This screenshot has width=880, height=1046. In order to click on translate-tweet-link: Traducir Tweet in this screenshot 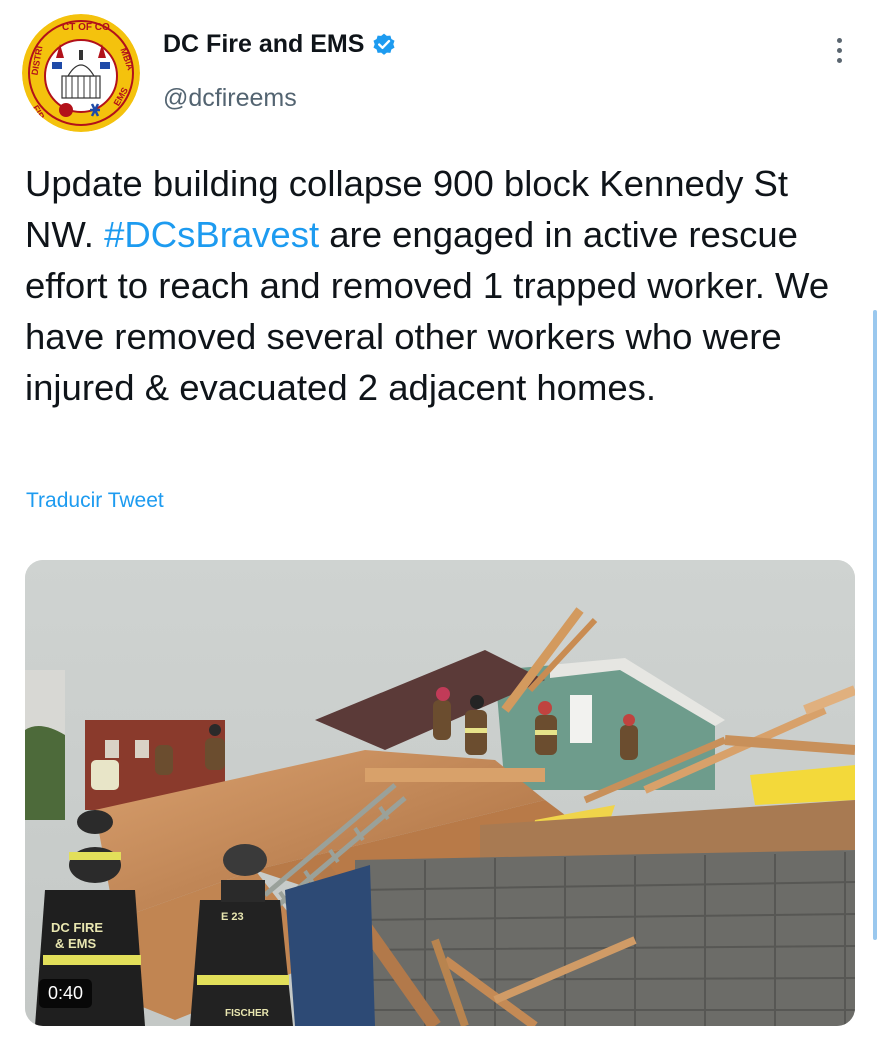, I will do `click(95, 501)`.